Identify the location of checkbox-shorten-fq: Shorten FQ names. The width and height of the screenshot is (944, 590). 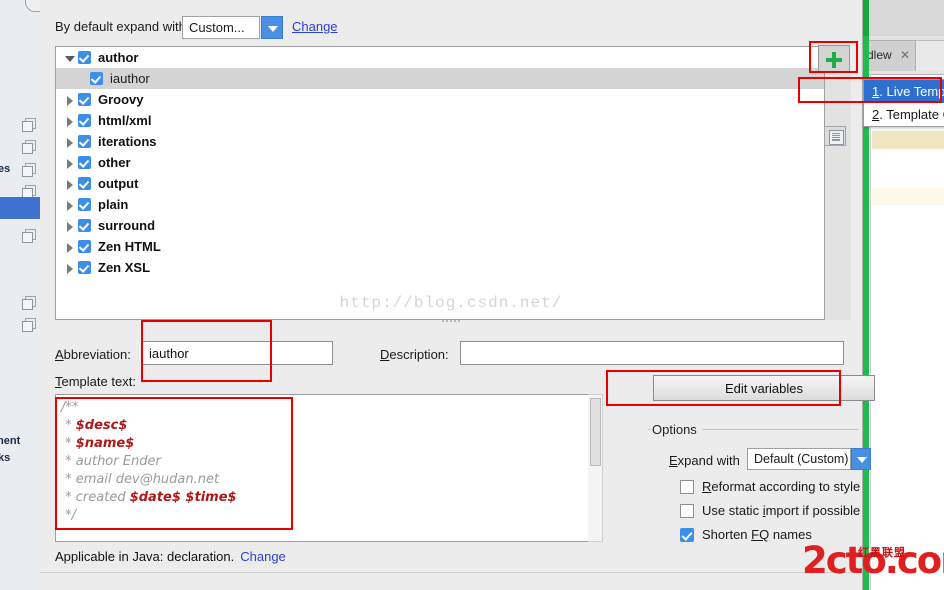
(746, 534).